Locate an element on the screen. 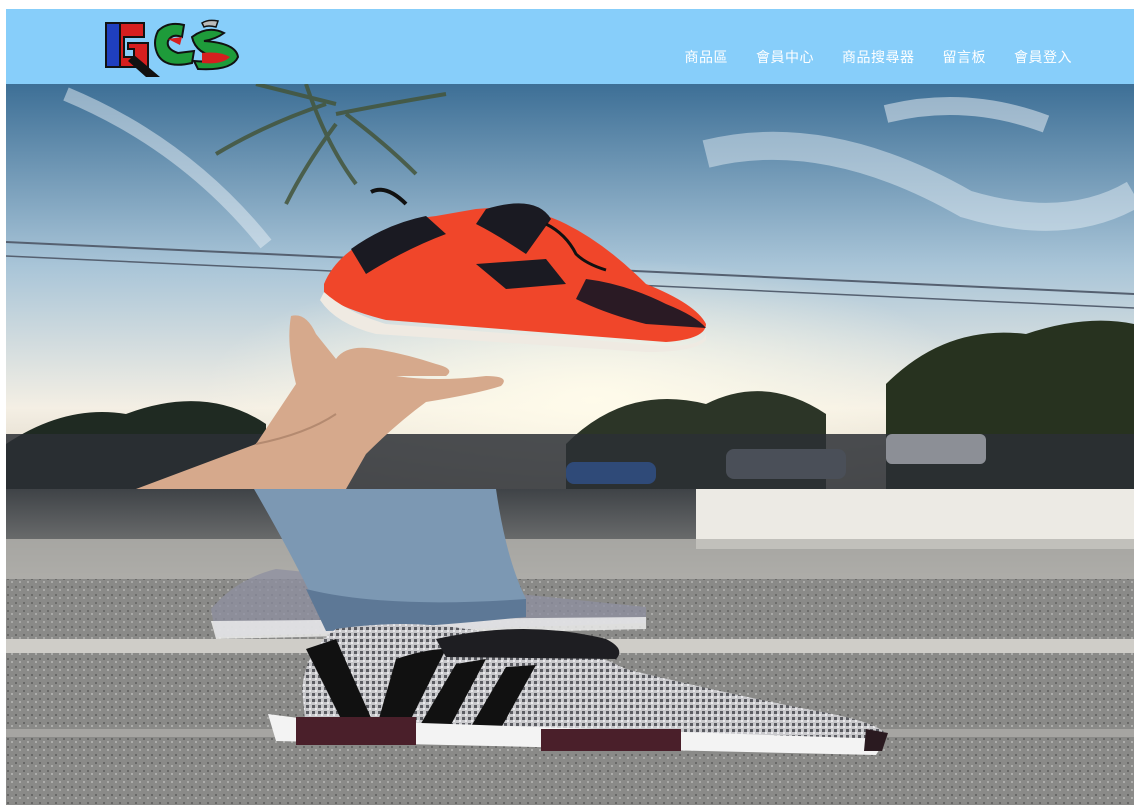 This screenshot has width=1134, height=805. site-logo is located at coordinates (172, 46).